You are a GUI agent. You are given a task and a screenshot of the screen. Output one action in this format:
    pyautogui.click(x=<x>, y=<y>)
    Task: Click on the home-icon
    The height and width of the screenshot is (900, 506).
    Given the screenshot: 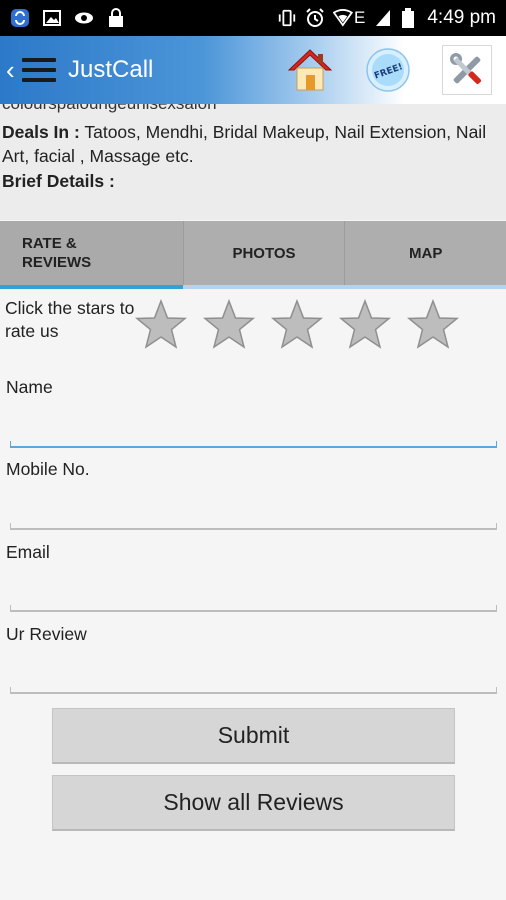 What is the action you would take?
    pyautogui.click(x=310, y=70)
    